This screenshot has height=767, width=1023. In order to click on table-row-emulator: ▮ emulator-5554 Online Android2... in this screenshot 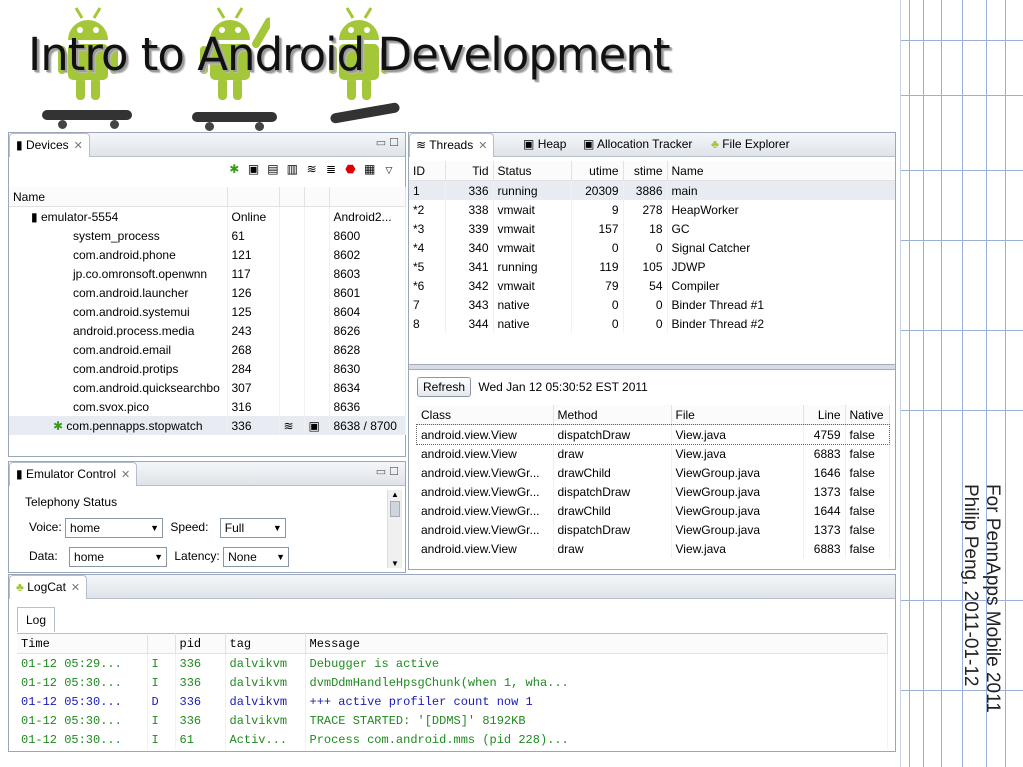, I will do `click(207, 216)`.